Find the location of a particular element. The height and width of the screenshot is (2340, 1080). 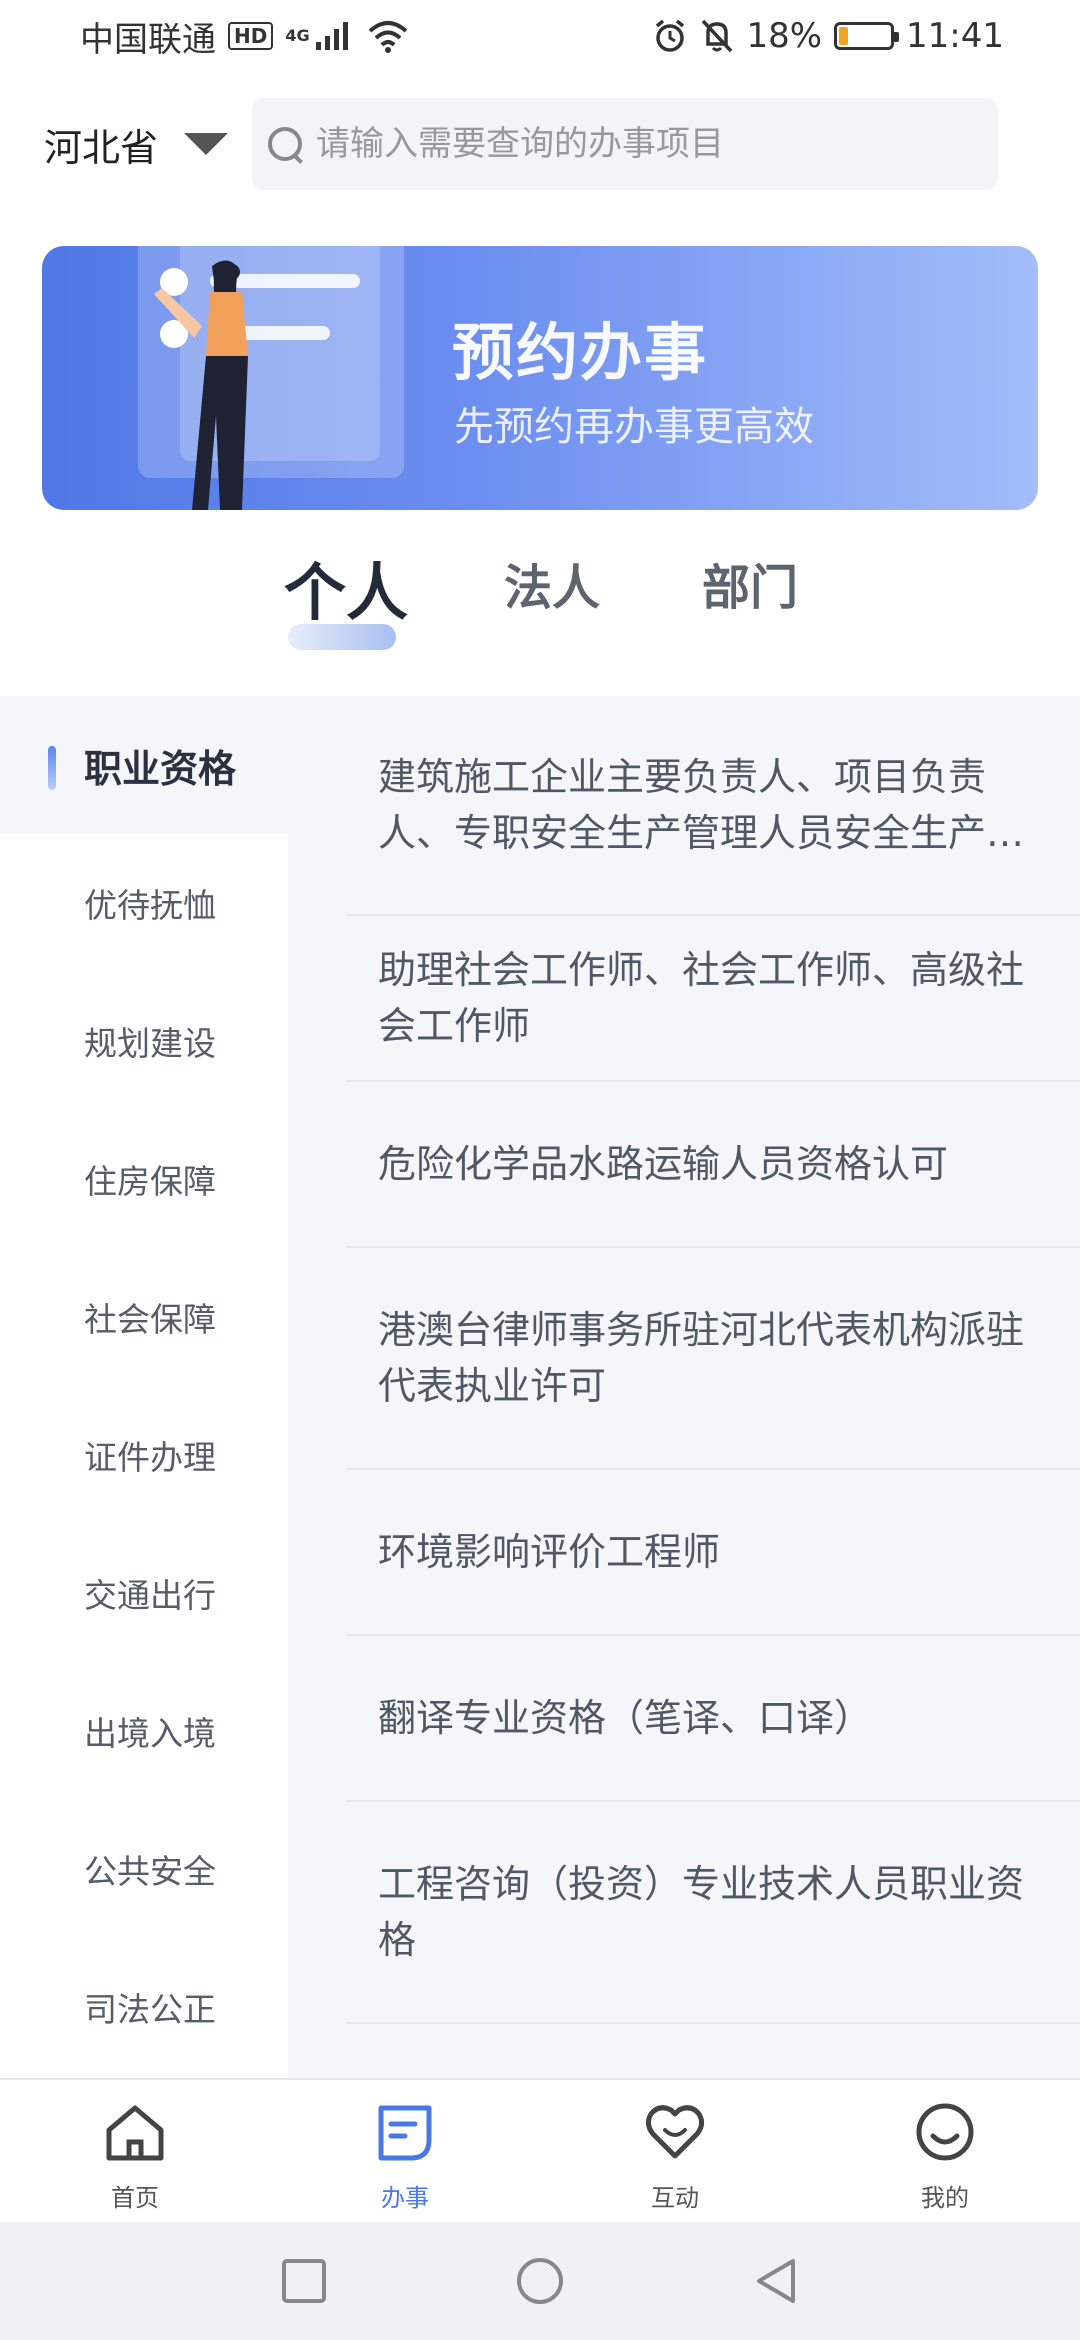

caret-down-icon is located at coordinates (206, 144).